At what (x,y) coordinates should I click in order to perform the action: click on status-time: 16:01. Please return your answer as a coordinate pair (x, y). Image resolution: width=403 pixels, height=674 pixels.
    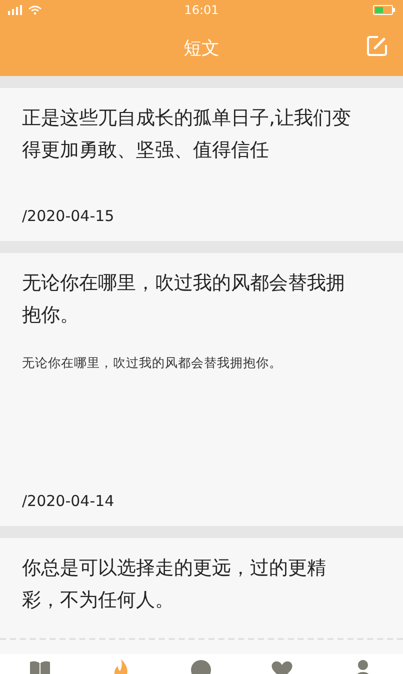
    Looking at the image, I should click on (201, 10).